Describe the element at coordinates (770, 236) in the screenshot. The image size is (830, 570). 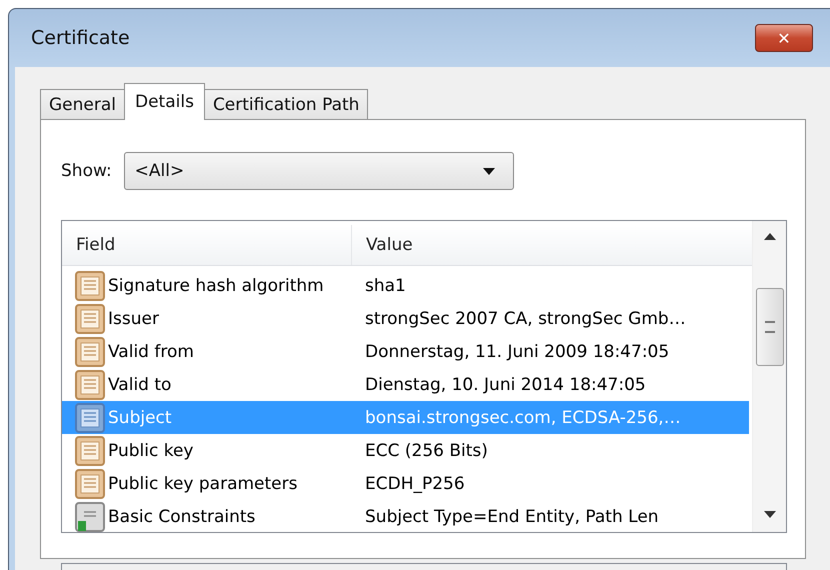
I see `scroll-up-icon` at that location.